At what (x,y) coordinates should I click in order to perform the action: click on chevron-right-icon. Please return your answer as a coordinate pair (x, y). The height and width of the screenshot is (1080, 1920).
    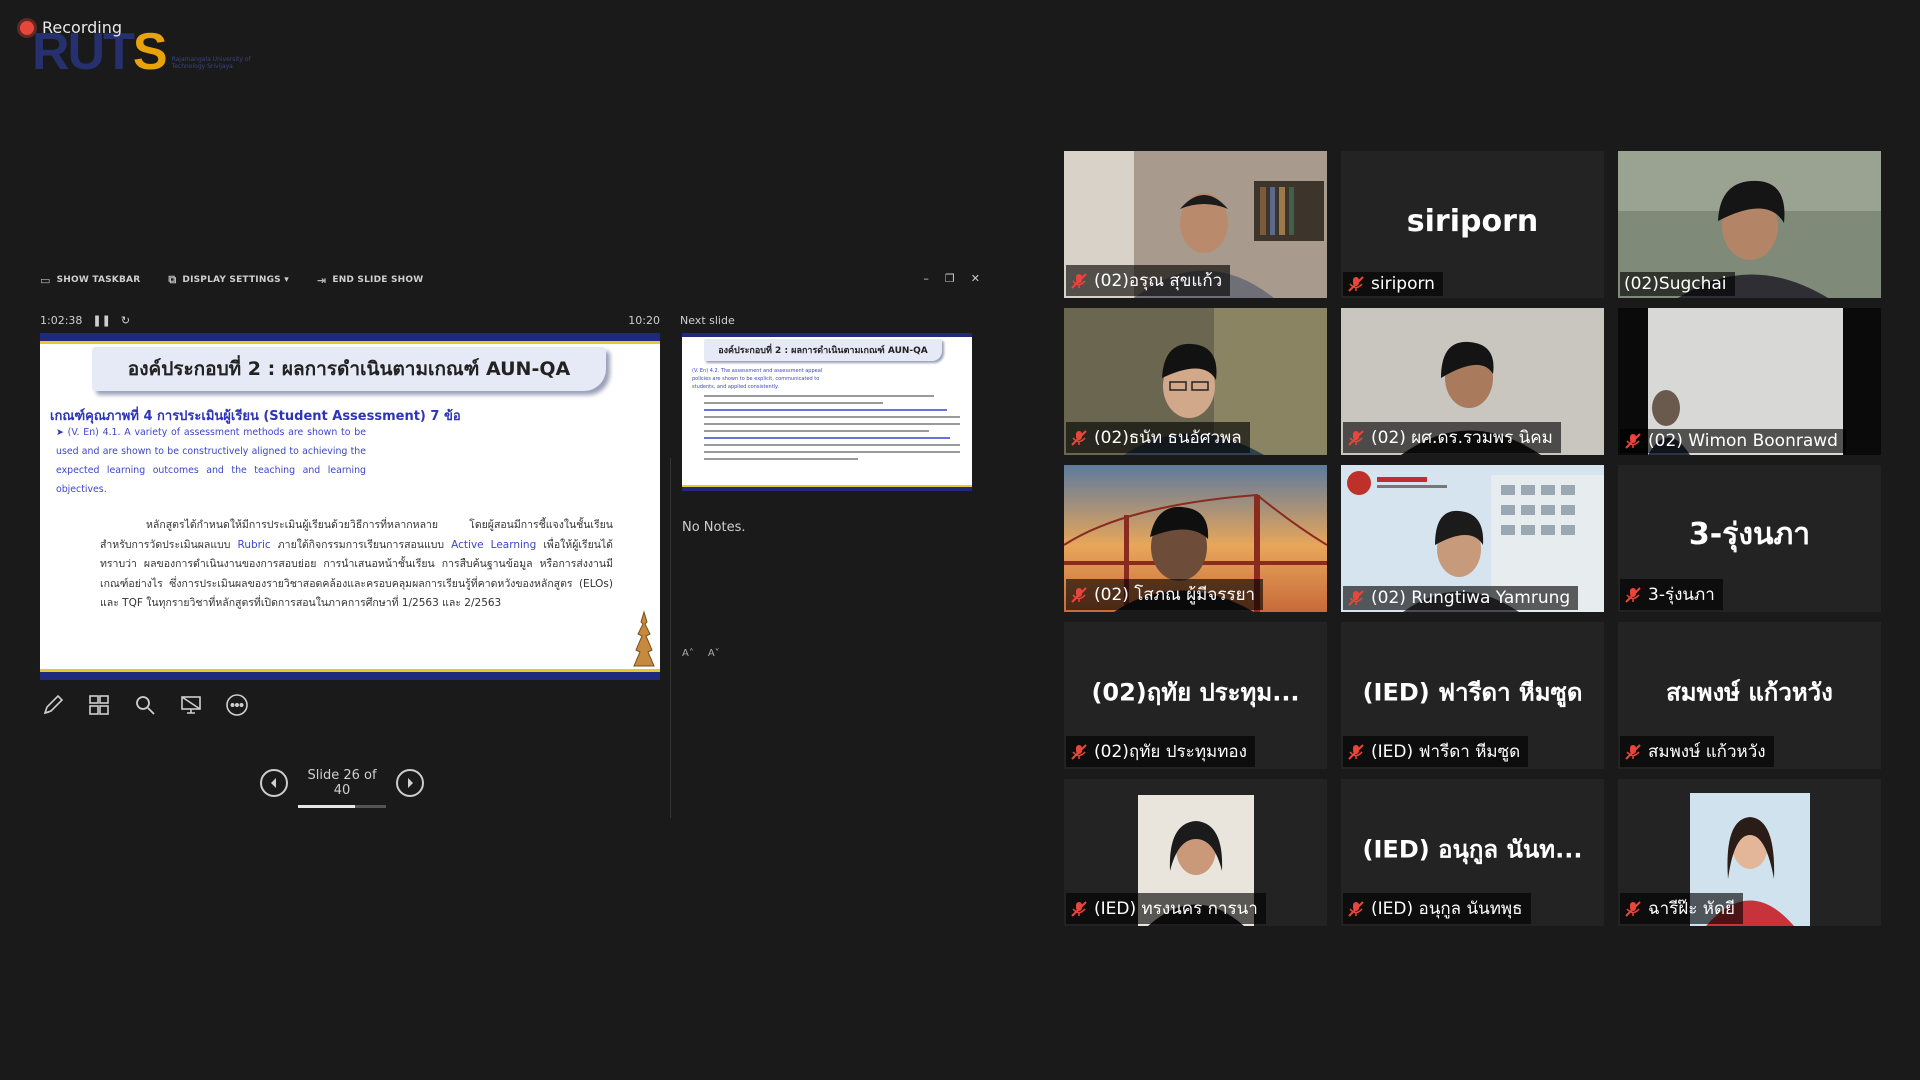
    Looking at the image, I should click on (410, 783).